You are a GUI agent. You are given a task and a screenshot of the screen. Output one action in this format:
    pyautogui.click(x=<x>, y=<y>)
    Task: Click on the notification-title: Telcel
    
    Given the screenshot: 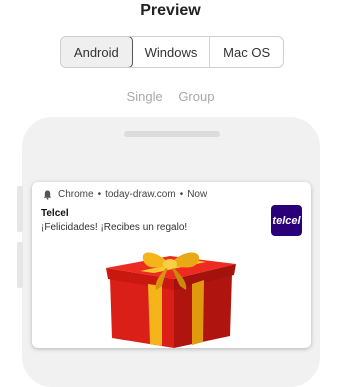 What is the action you would take?
    pyautogui.click(x=55, y=213)
    